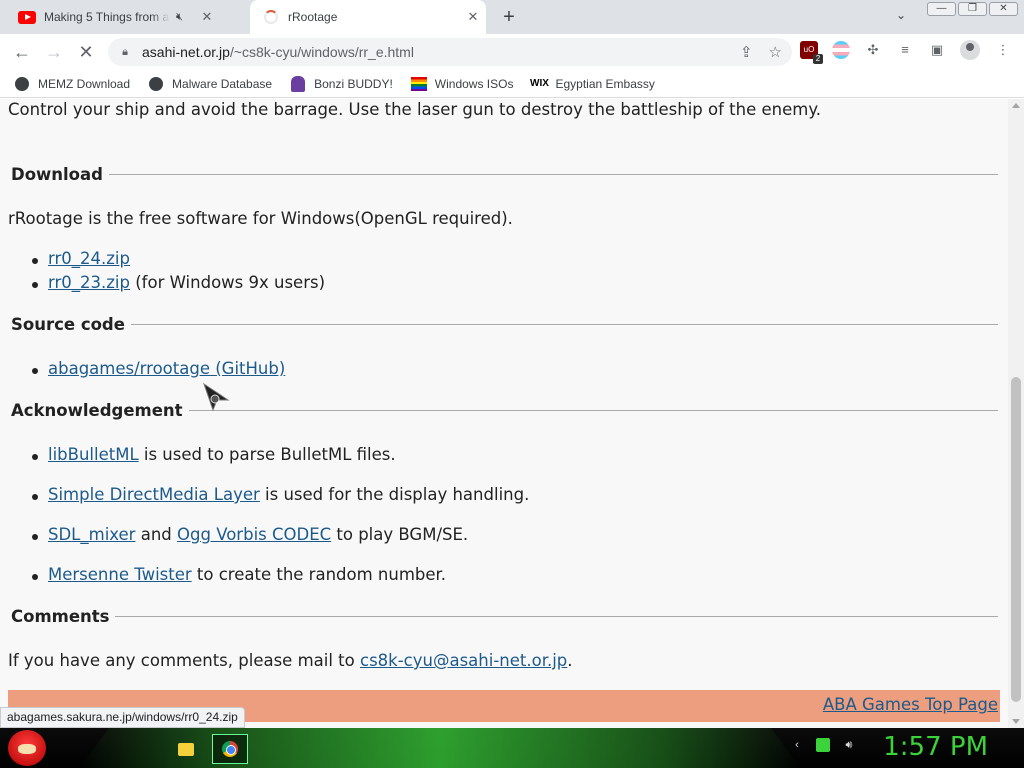 The height and width of the screenshot is (768, 1024). Describe the element at coordinates (267, 454) in the screenshot. I see `ack-text: is used to parse BulletML files.` at that location.